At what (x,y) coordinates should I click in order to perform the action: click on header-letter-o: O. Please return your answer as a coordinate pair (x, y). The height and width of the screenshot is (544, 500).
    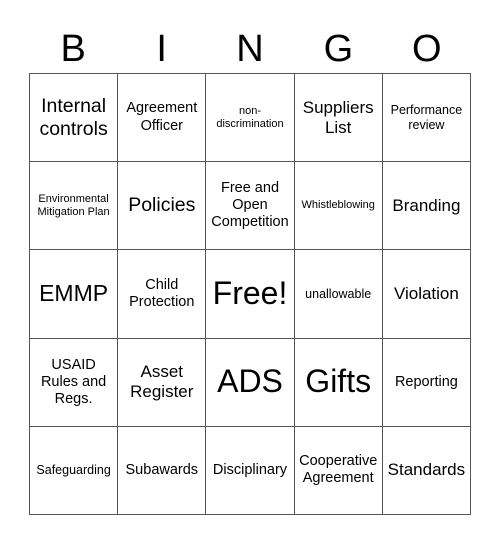
    Looking at the image, I should click on (427, 49).